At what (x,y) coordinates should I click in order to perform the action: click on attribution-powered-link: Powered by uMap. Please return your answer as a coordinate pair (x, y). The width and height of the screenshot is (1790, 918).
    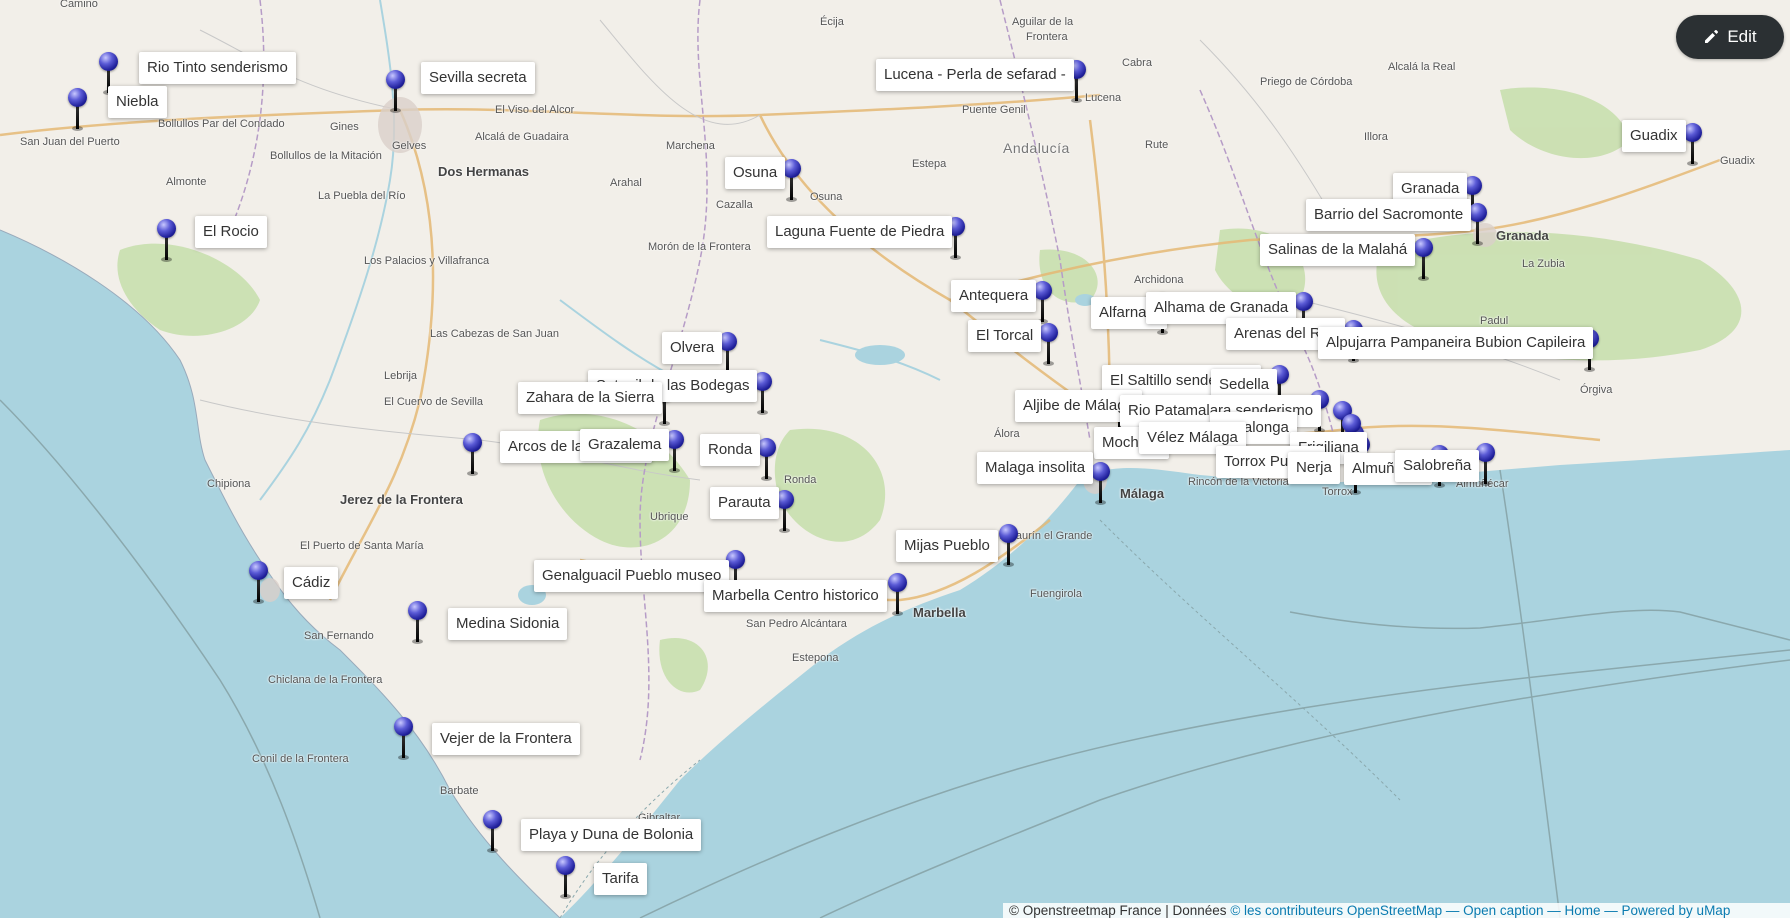
    Looking at the image, I should click on (1676, 910).